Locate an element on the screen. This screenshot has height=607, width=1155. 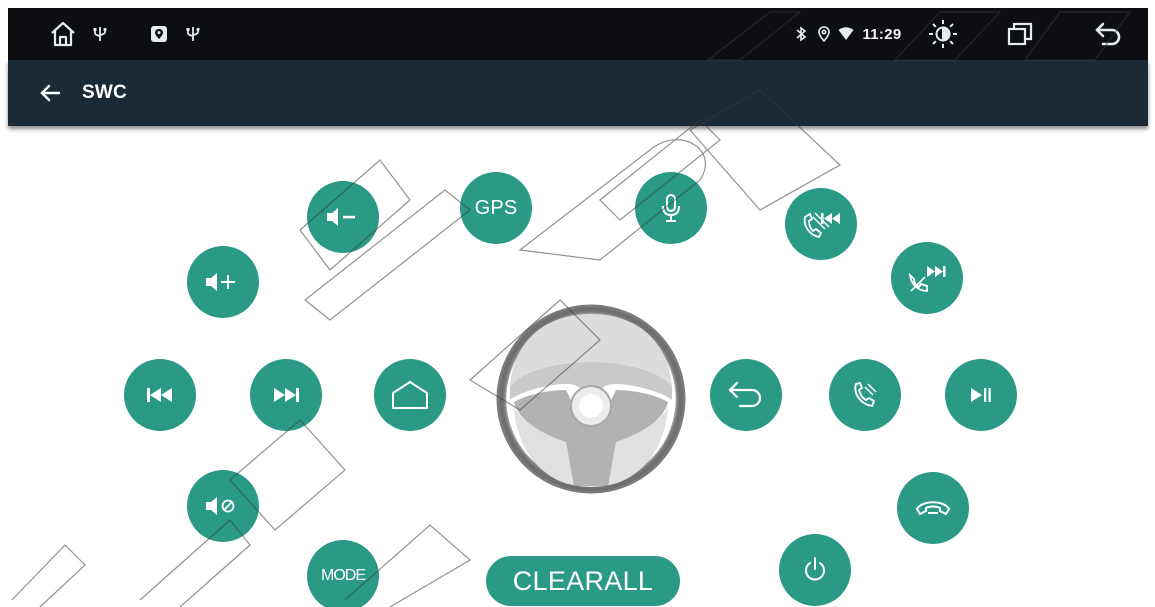
microphone-icon is located at coordinates (671, 208).